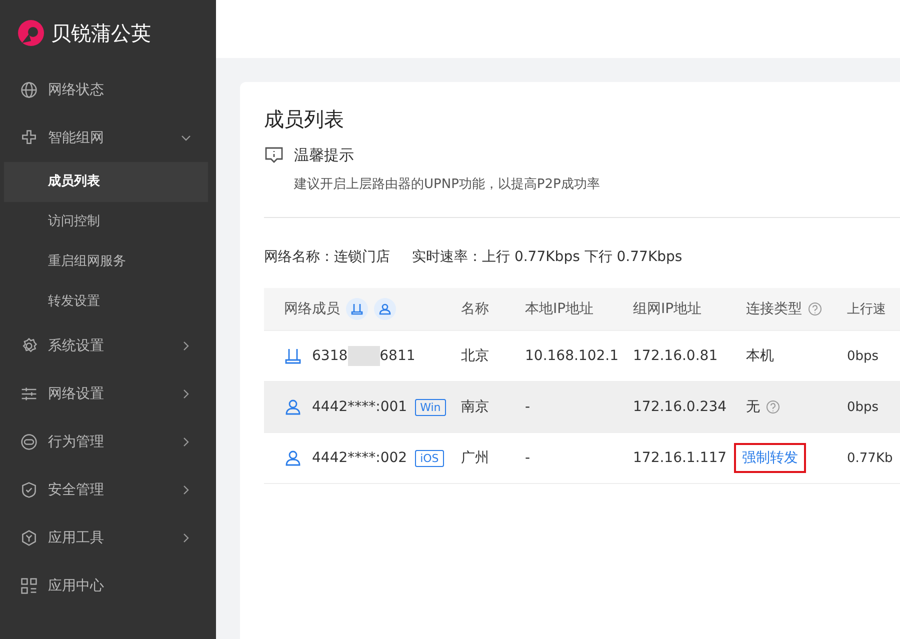  I want to click on sliders-icon, so click(29, 394).